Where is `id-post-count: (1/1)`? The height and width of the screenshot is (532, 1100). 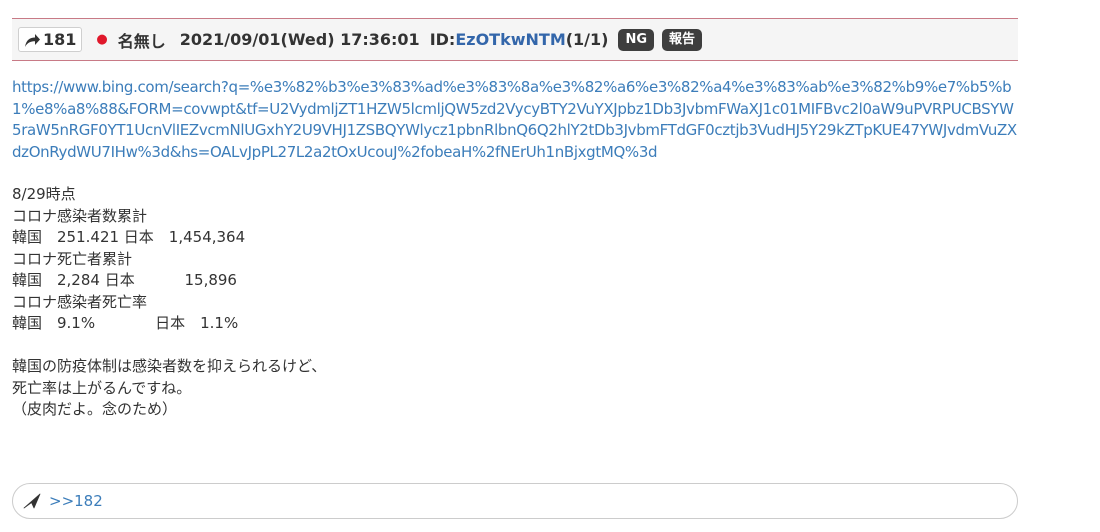
id-post-count: (1/1) is located at coordinates (587, 39).